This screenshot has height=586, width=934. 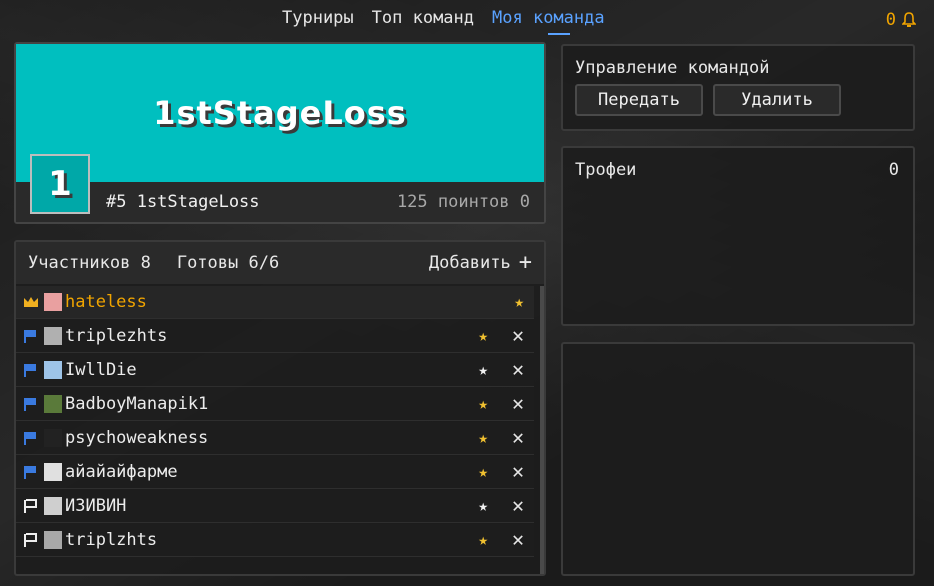 I want to click on notifications: 0, so click(x=901, y=20).